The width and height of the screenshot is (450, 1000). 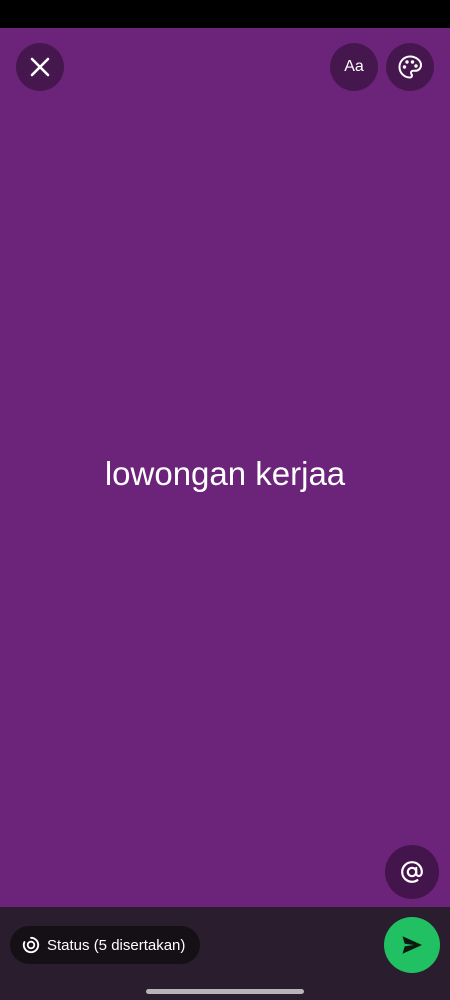 I want to click on send-icon, so click(x=412, y=945).